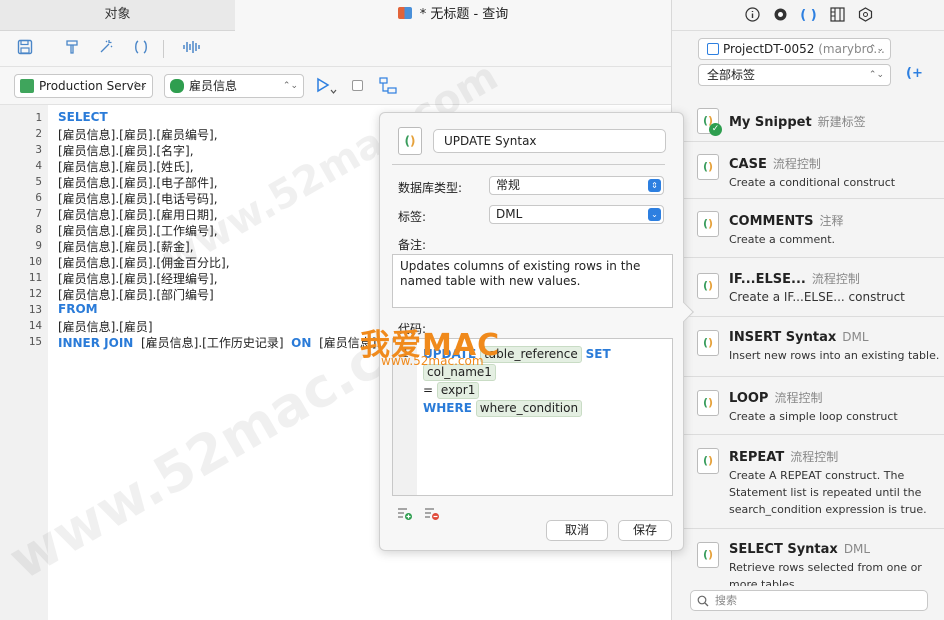  Describe the element at coordinates (752, 15) in the screenshot. I see `info-icon` at that location.